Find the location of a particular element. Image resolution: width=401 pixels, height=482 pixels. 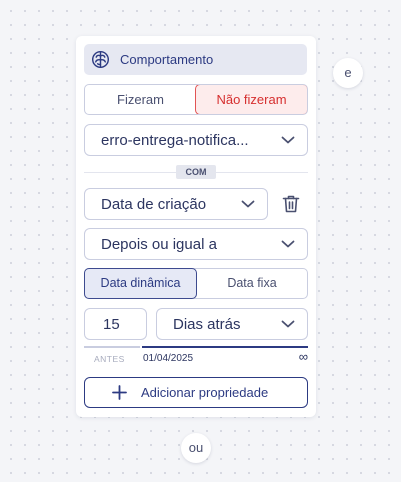

unit-select-value: Dias atrás is located at coordinates (207, 324).